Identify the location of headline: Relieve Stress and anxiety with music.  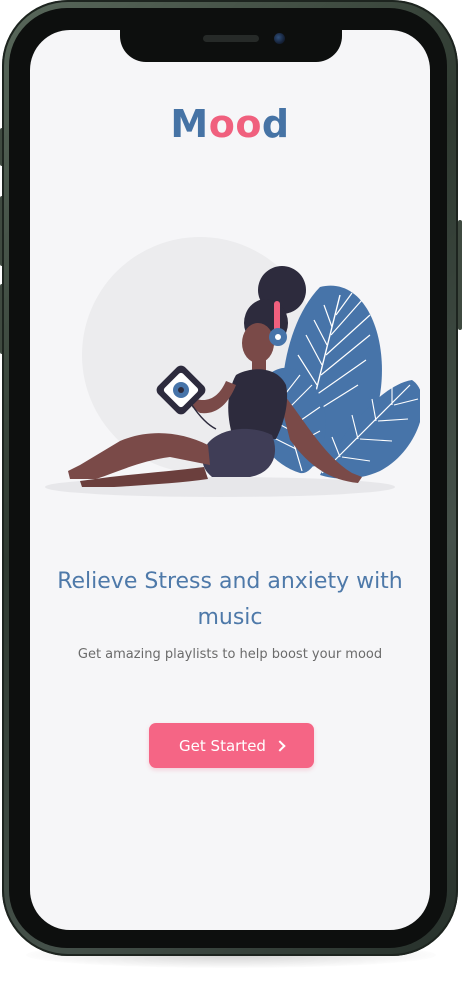
(230, 599).